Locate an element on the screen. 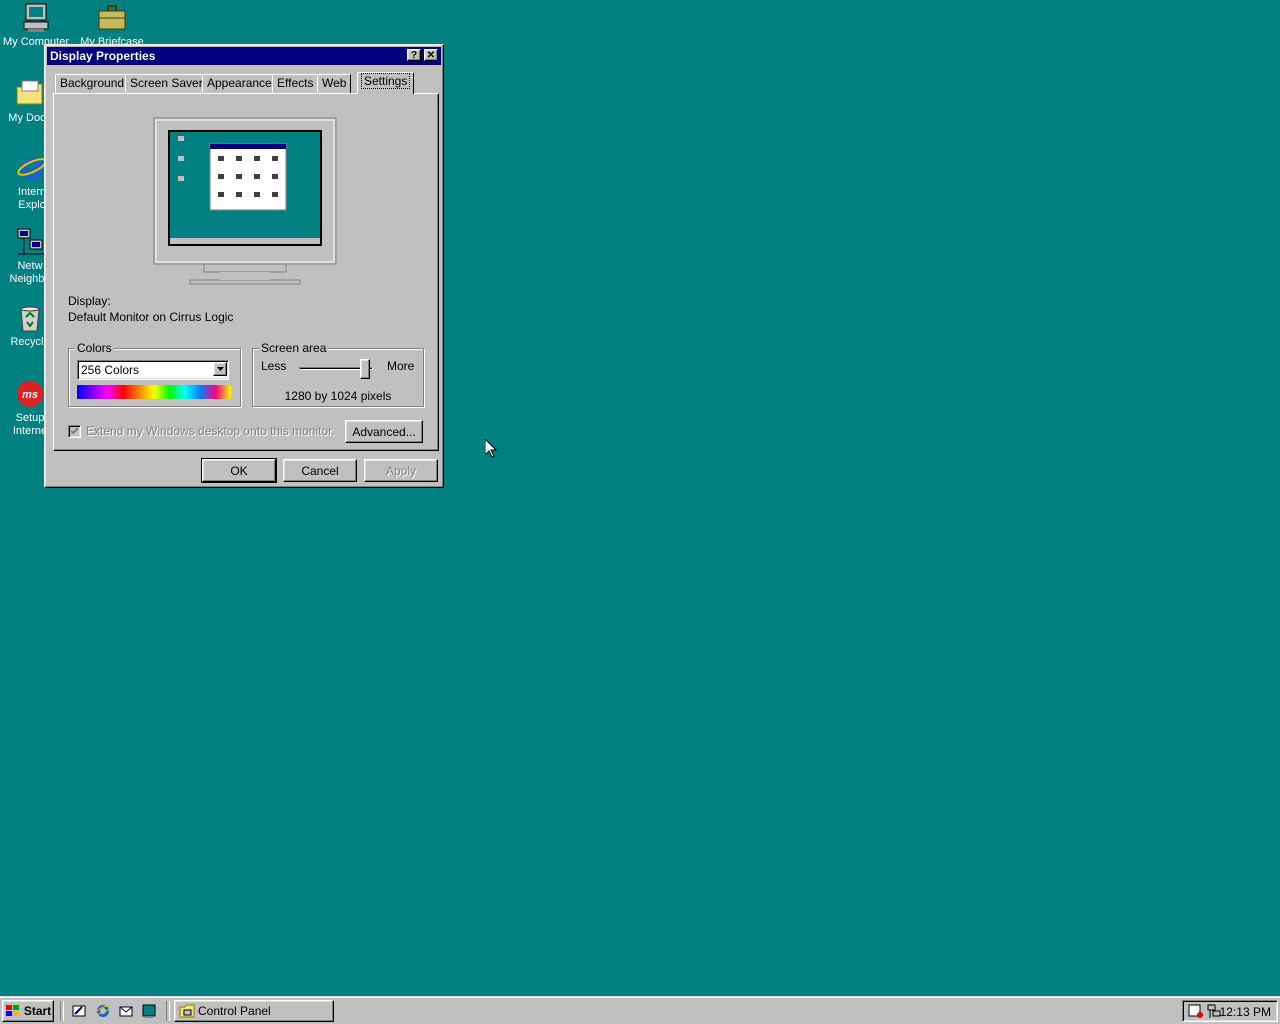 This screenshot has height=1024, width=1280. screen-area-value: 1280 by 1024 pixels is located at coordinates (338, 396).